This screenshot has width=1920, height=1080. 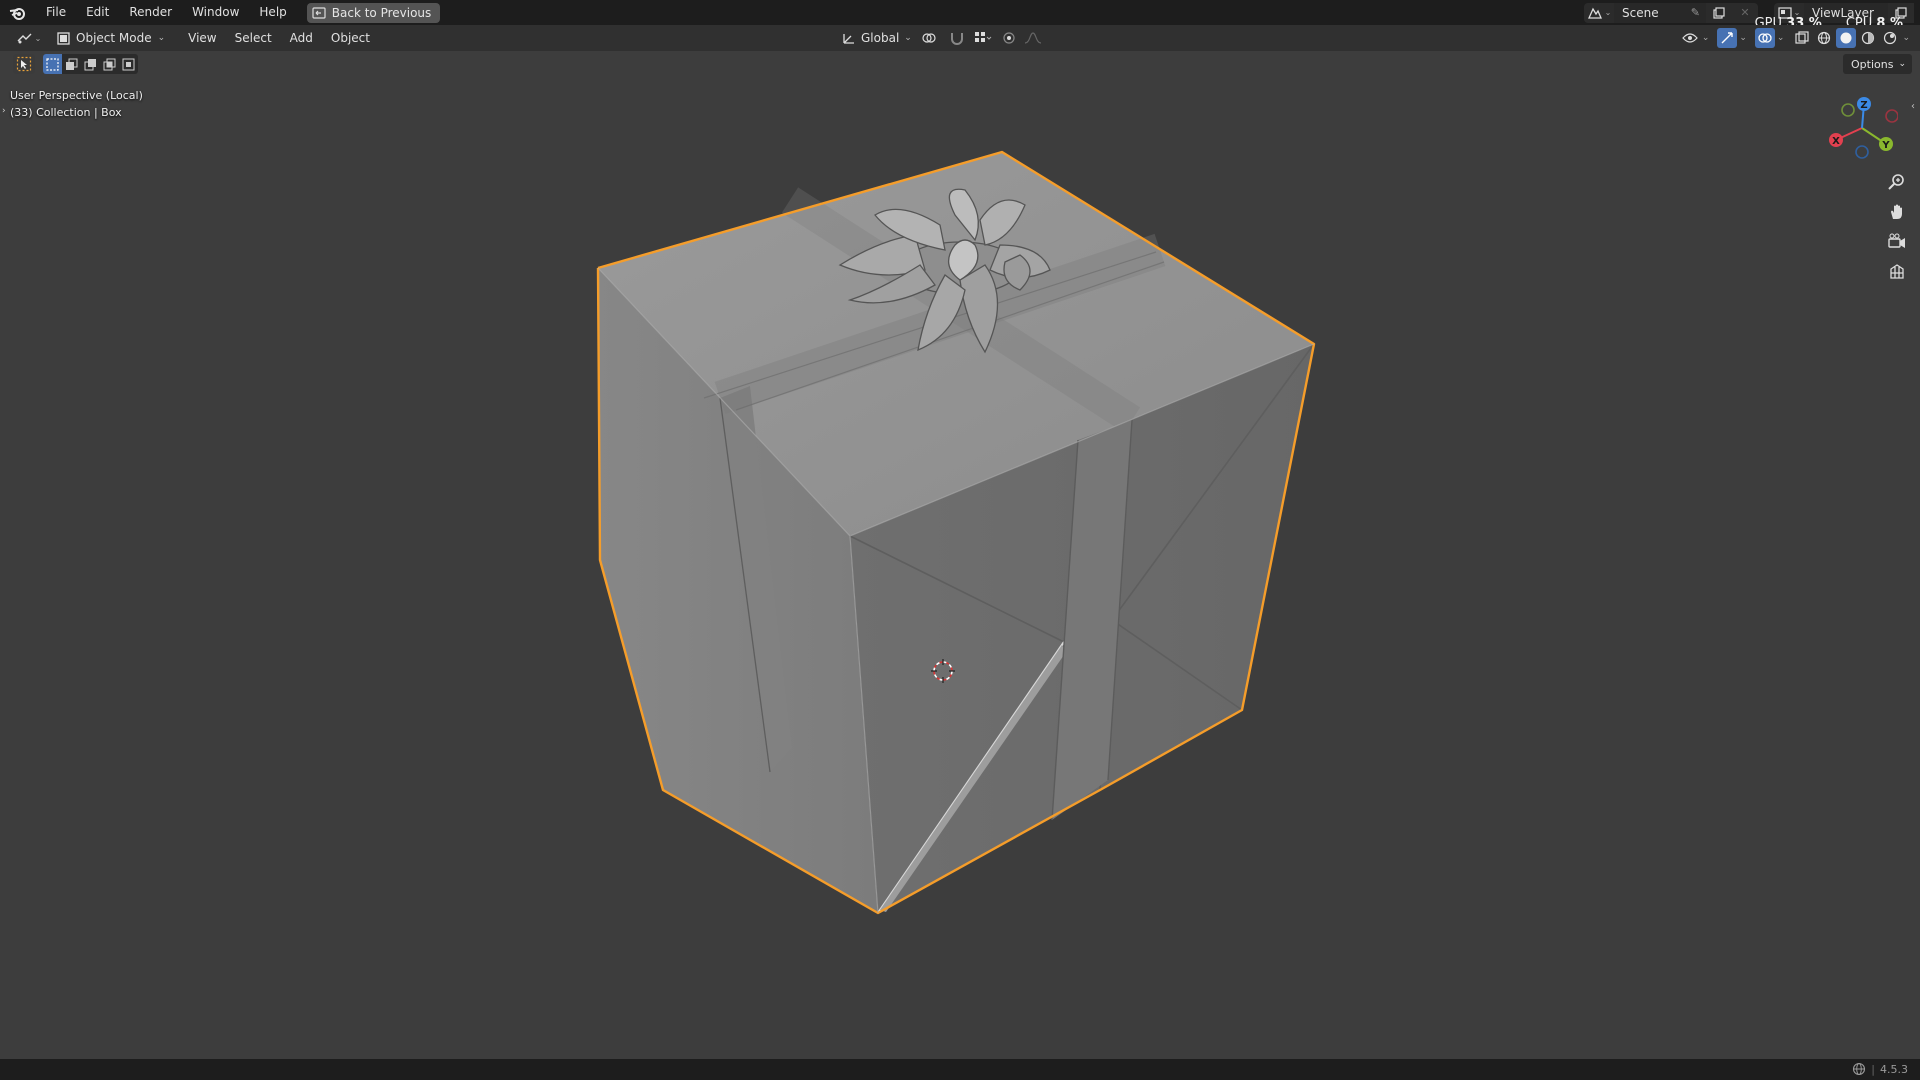 What do you see at coordinates (1894, 1069) in the screenshot?
I see `version-number: 4.5.3` at bounding box center [1894, 1069].